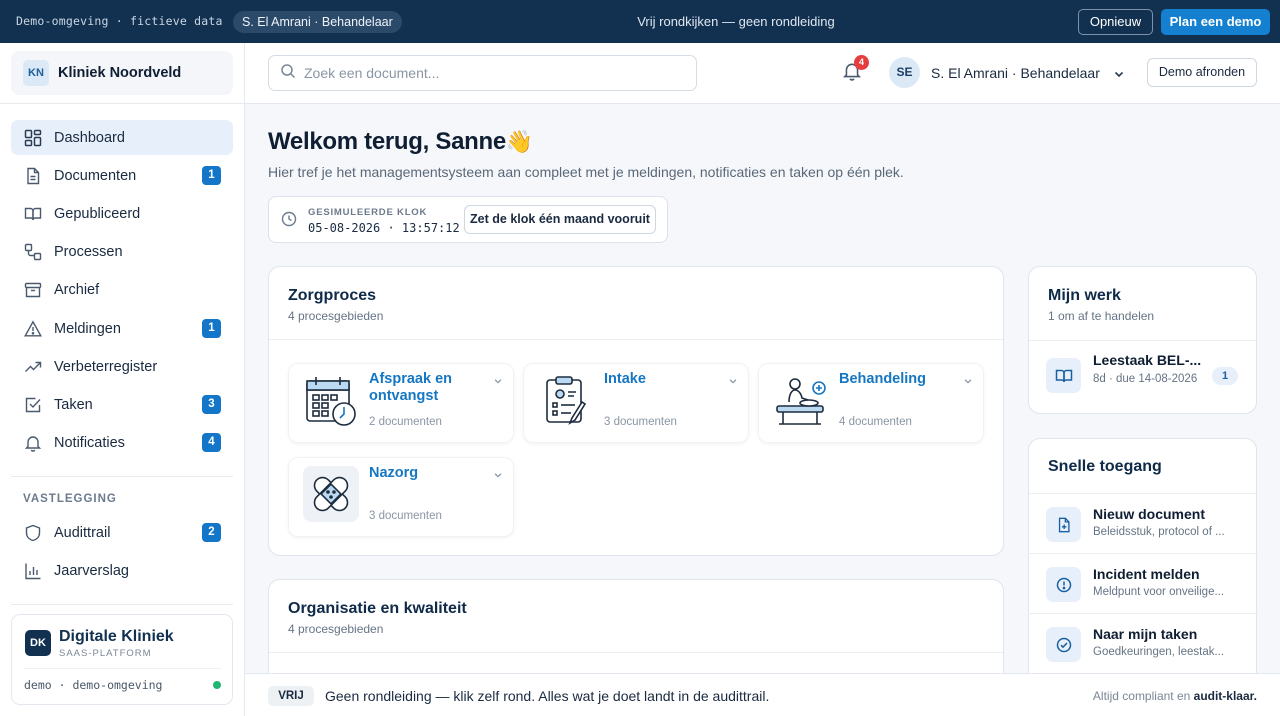 The width and height of the screenshot is (1280, 716). I want to click on work-item: Leestaak BEL-... 8d · due 14-08-2026 1, so click(1142, 377).